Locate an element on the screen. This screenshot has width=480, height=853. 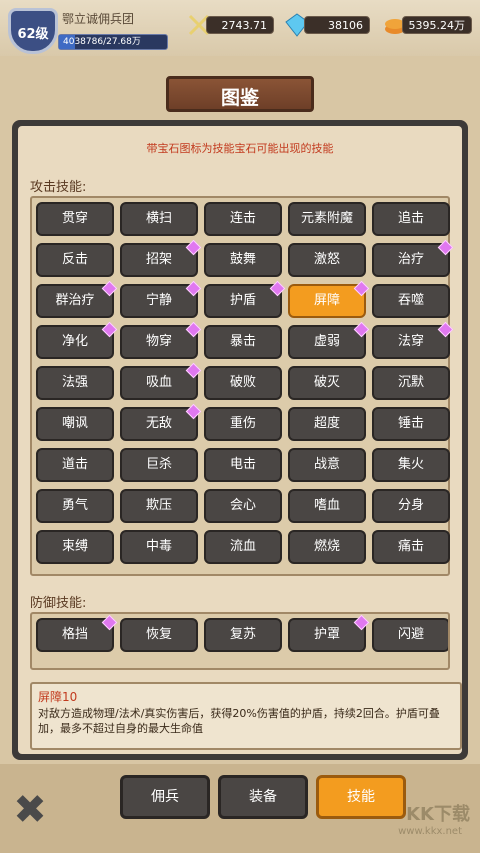
skill-button: 集火 is located at coordinates (411, 465).